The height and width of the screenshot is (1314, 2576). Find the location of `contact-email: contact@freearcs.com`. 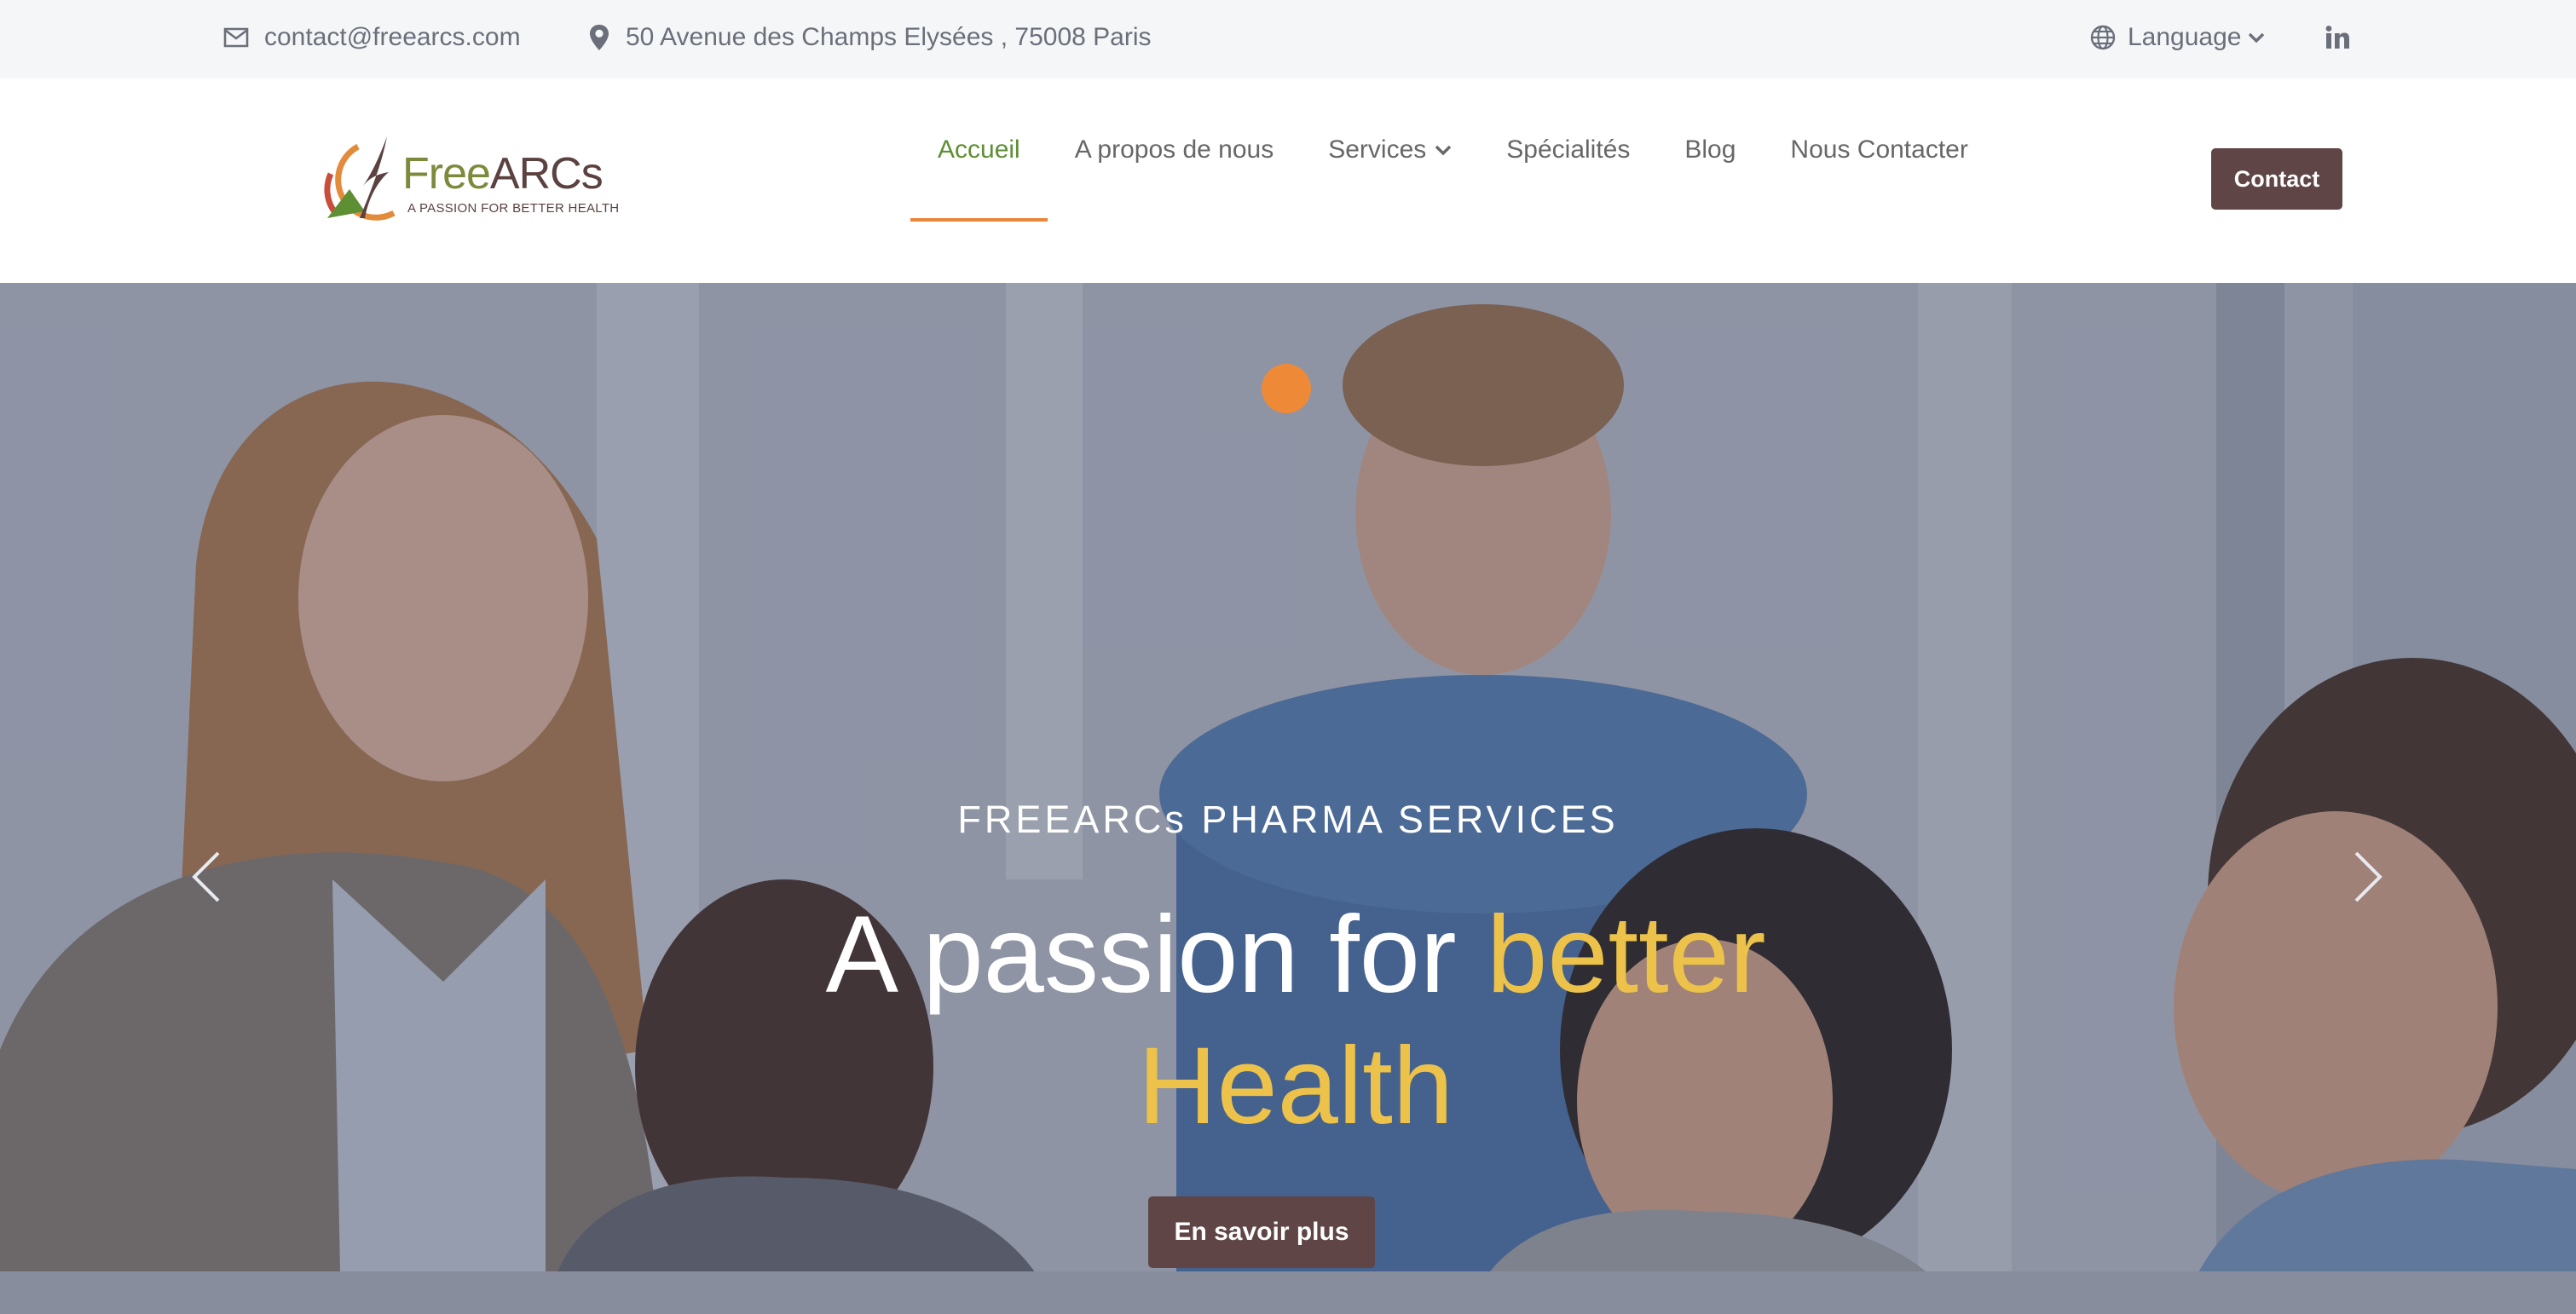

contact-email: contact@freearcs.com is located at coordinates (372, 38).